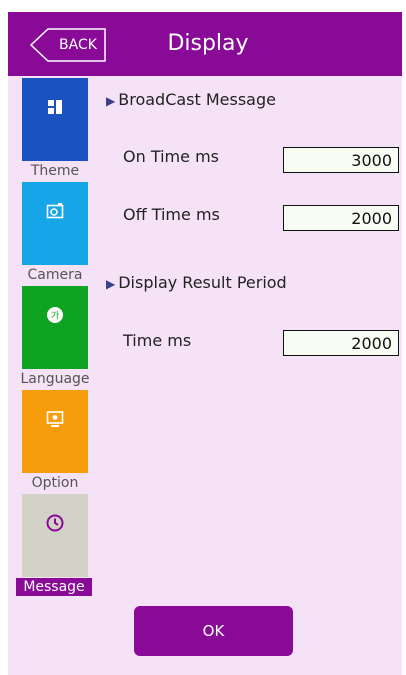 This screenshot has height=675, width=406. Describe the element at coordinates (341, 343) in the screenshot. I see `time-input` at that location.